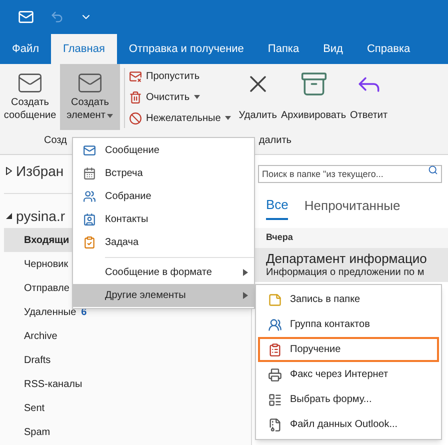  What do you see at coordinates (279, 237) in the screenshot?
I see `group-header: Вчера` at bounding box center [279, 237].